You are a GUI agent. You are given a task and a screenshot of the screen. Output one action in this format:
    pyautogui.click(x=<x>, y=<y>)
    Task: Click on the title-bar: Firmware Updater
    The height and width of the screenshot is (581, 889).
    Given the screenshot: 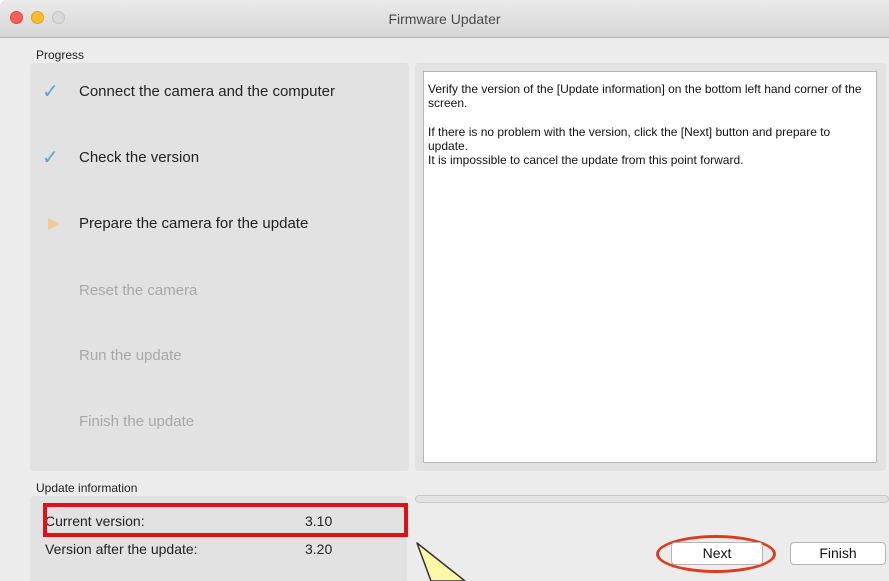 What is the action you would take?
    pyautogui.click(x=444, y=19)
    